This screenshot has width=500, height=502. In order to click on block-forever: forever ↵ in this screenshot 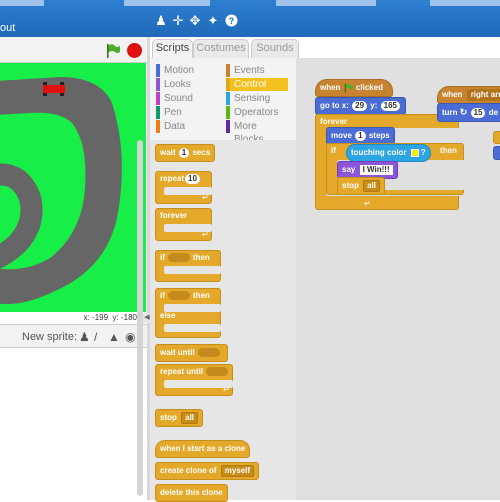, I will do `click(183, 224)`.